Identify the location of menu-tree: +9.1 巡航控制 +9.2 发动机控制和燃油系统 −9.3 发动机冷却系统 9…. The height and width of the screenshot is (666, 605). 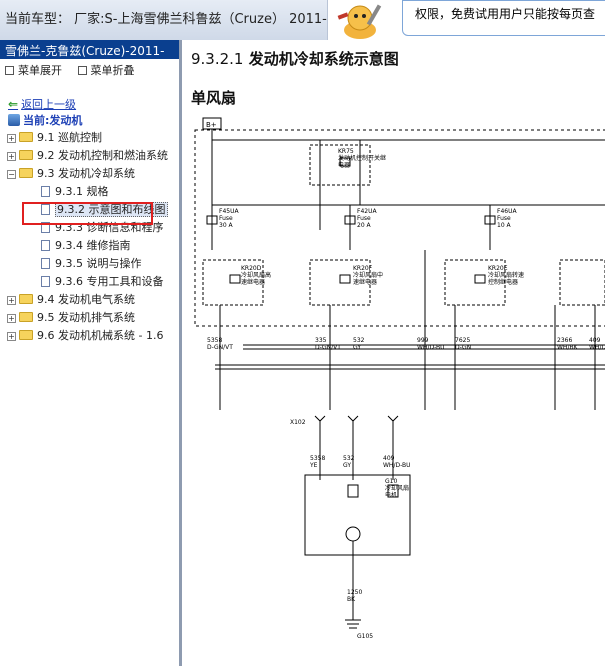
(93, 237).